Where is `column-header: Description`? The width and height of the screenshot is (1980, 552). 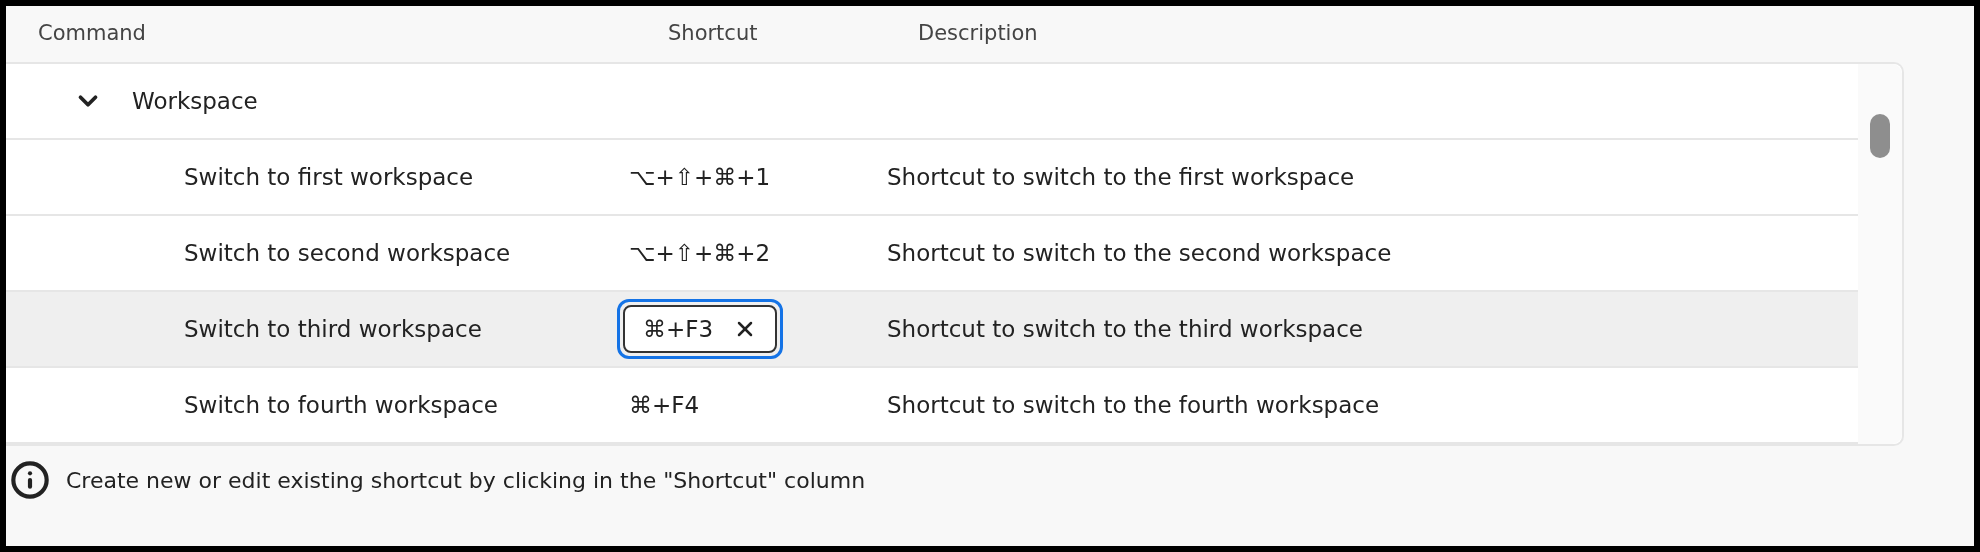 column-header: Description is located at coordinates (978, 34).